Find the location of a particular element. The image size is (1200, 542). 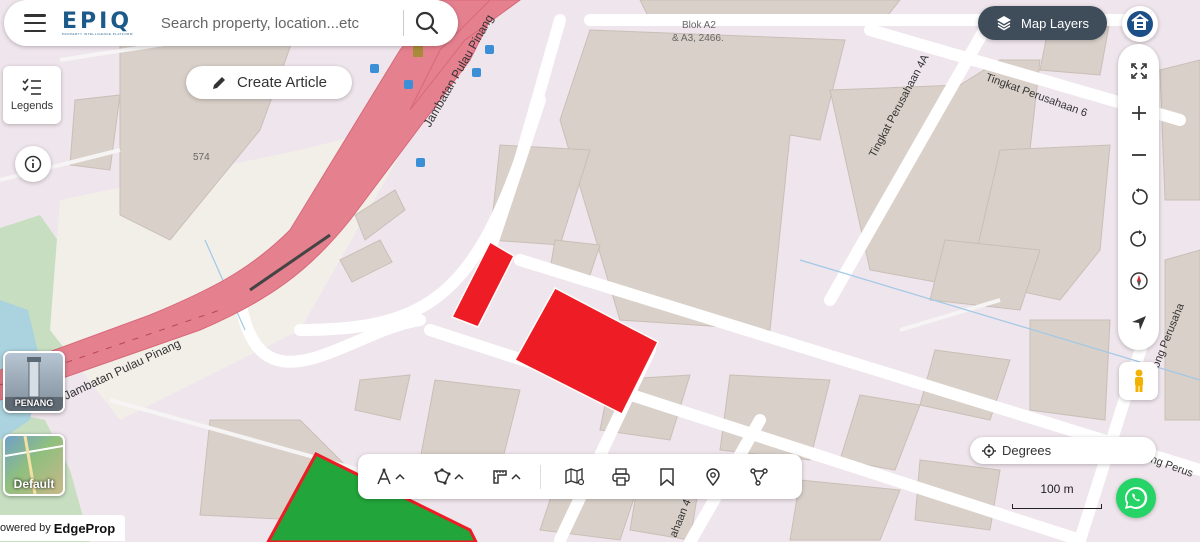

legends-label: Legends is located at coordinates (32, 106).